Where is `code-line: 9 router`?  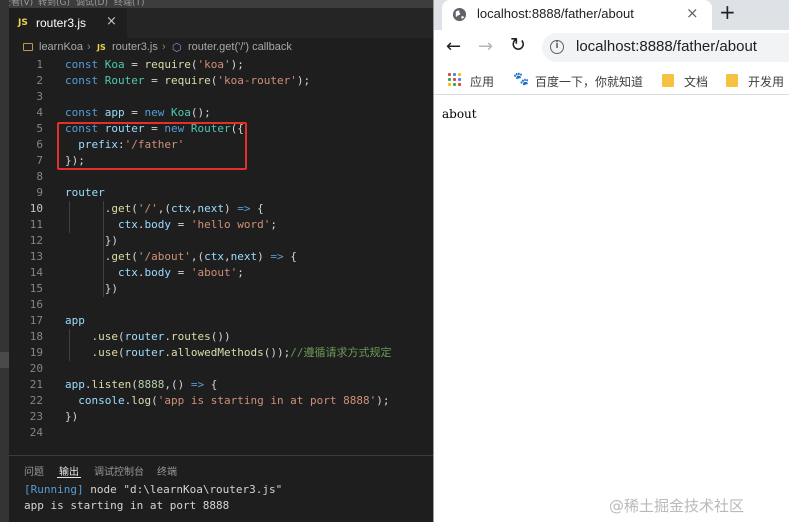 code-line: 9 router is located at coordinates (221, 193).